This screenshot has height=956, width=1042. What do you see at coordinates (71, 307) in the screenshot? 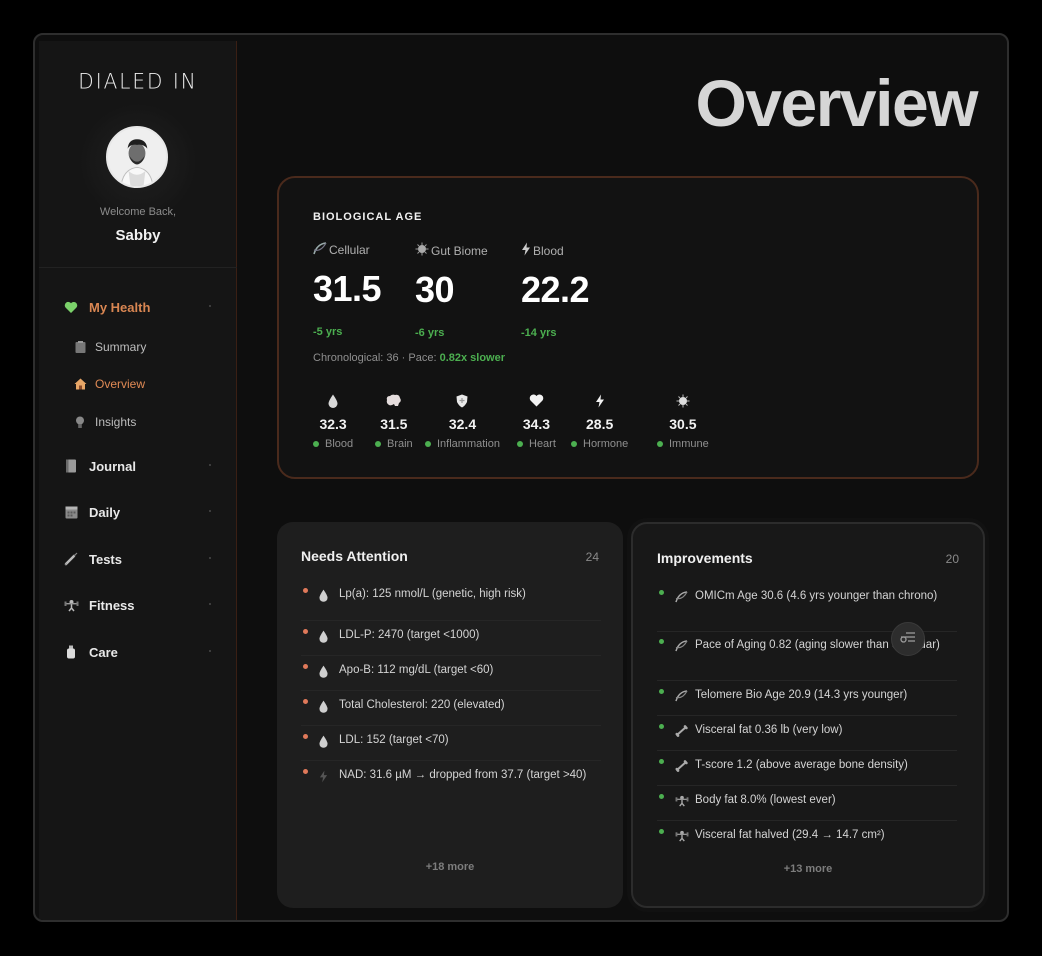
I see `green-heart-icon` at bounding box center [71, 307].